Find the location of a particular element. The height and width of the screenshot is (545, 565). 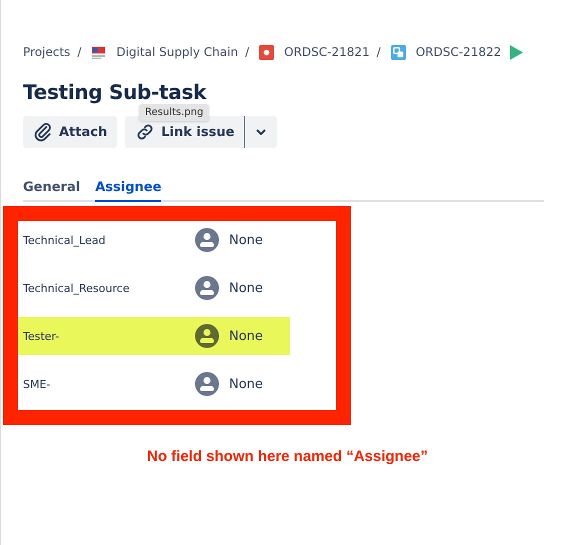

more-button is located at coordinates (261, 132).